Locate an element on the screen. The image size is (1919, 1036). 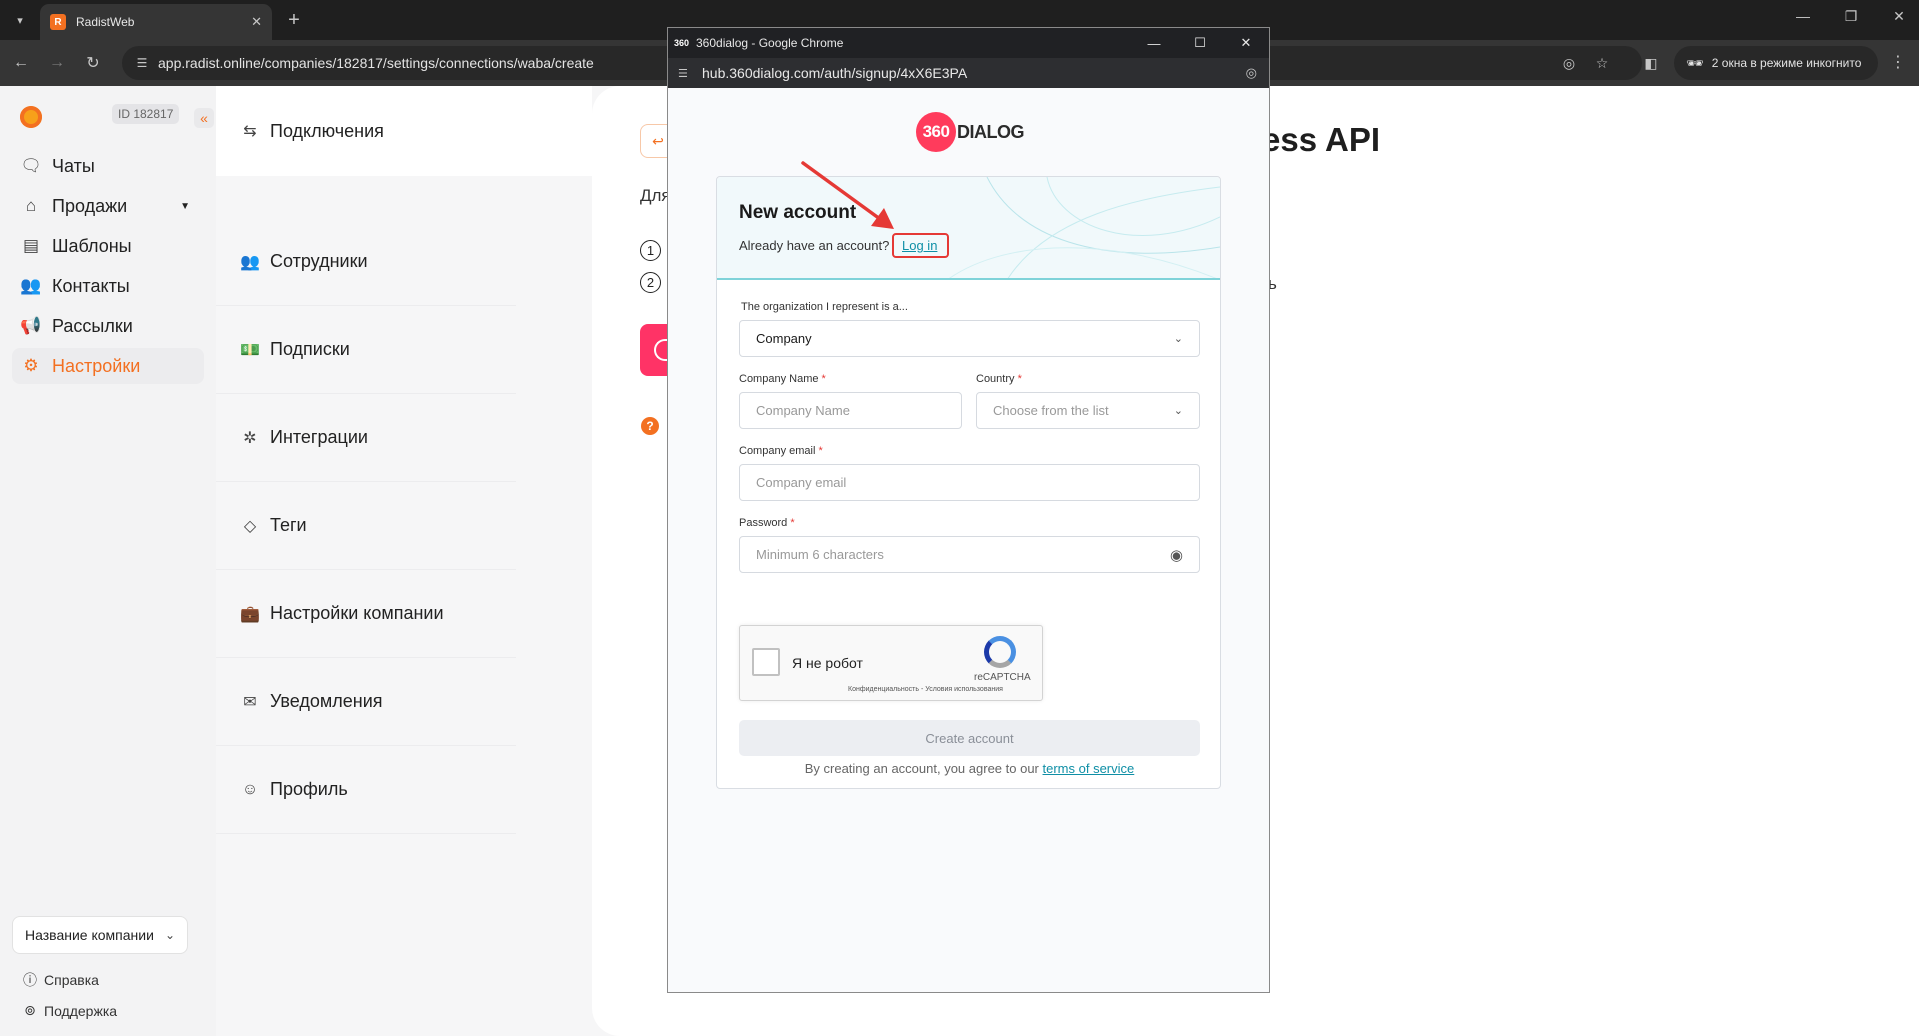
already-account-text: Already have an account? is located at coordinates (814, 245).